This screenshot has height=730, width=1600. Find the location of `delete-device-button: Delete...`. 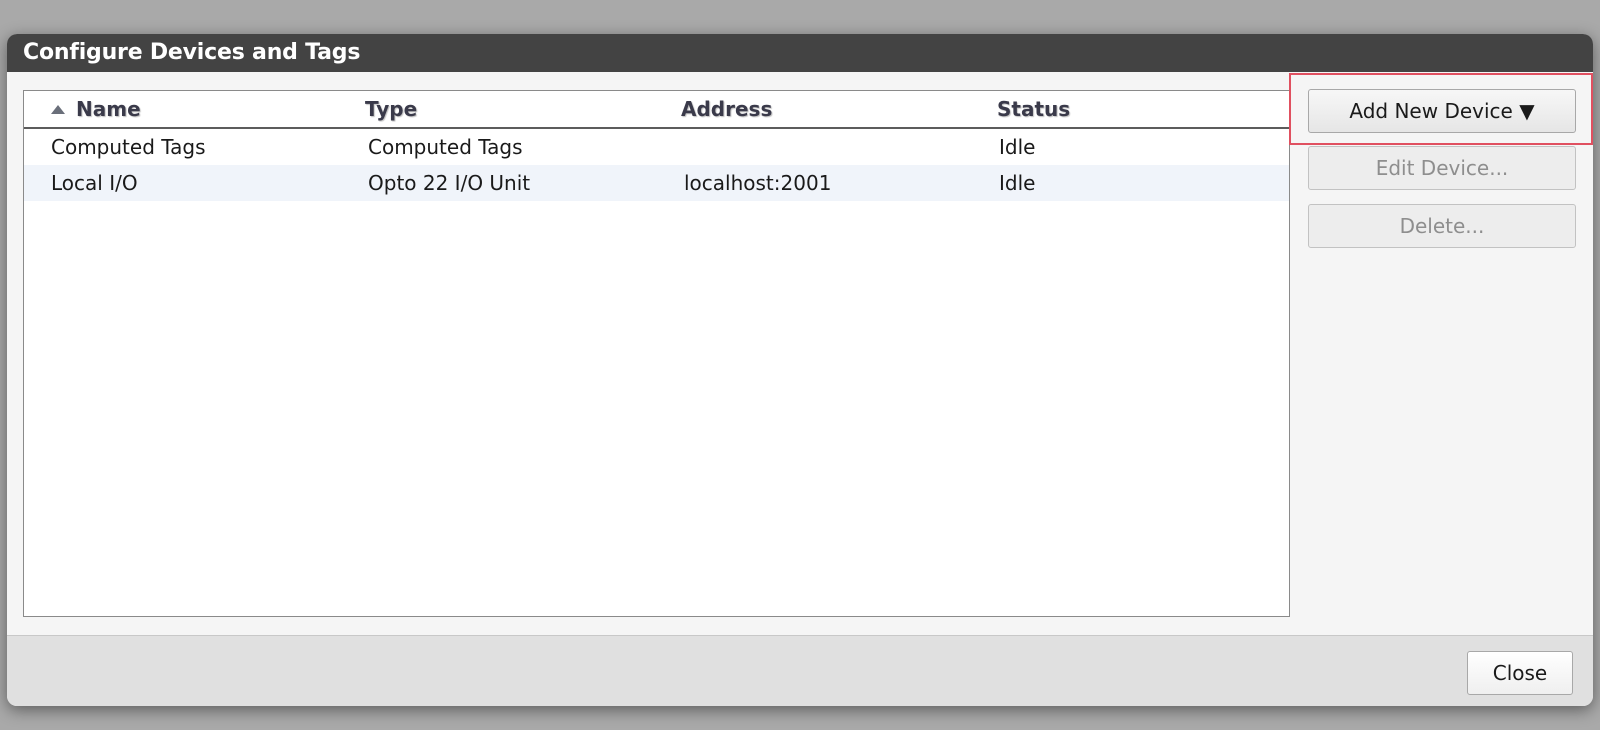

delete-device-button: Delete... is located at coordinates (1442, 226).